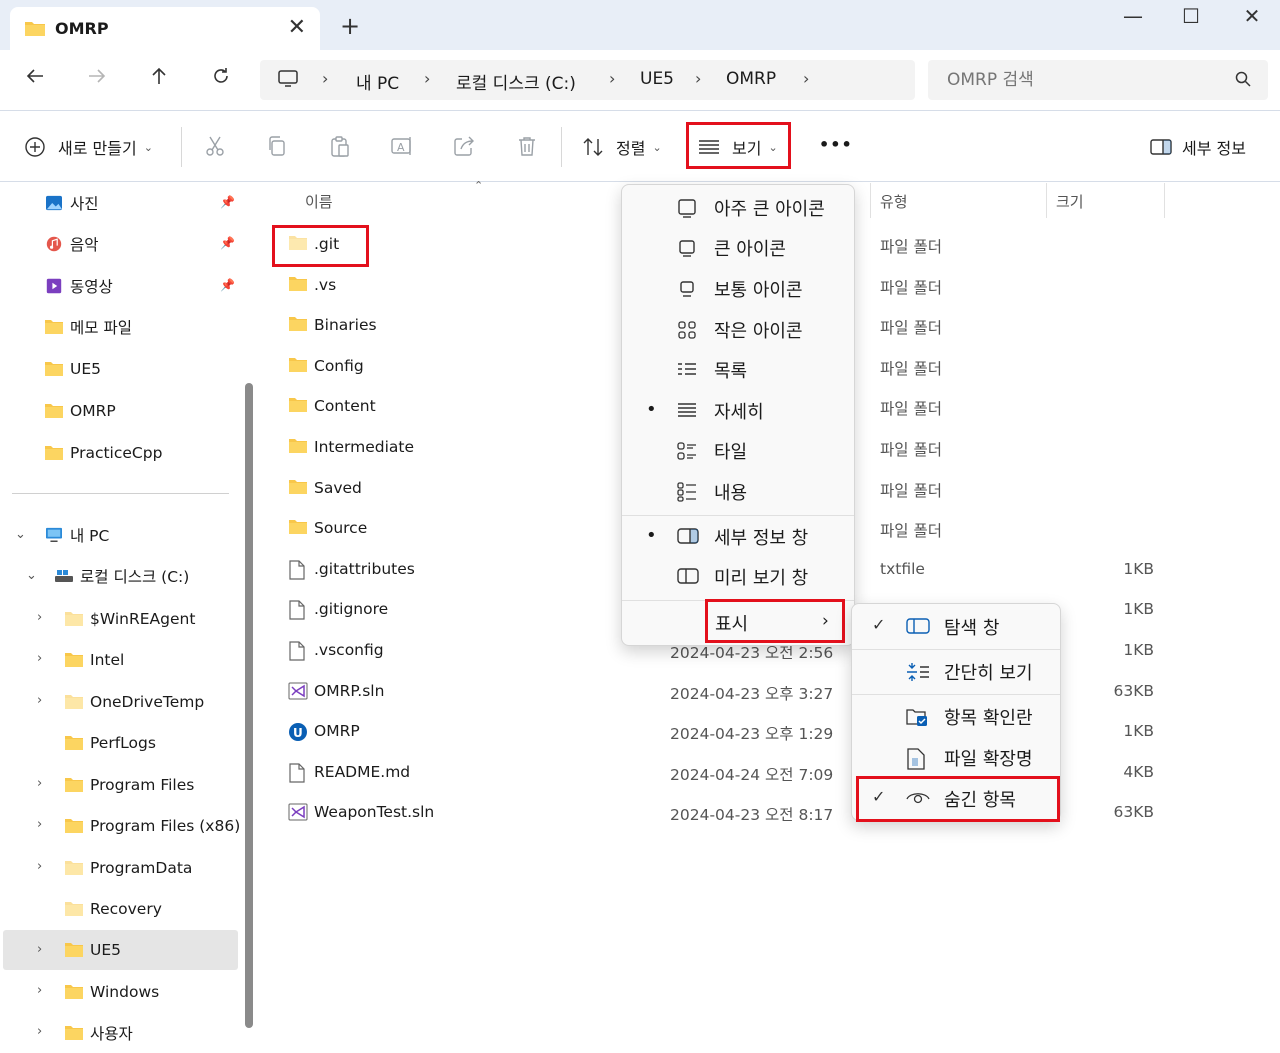 The height and width of the screenshot is (1053, 1280). What do you see at coordinates (249, 705) in the screenshot?
I see `scrollbar-thumb` at bounding box center [249, 705].